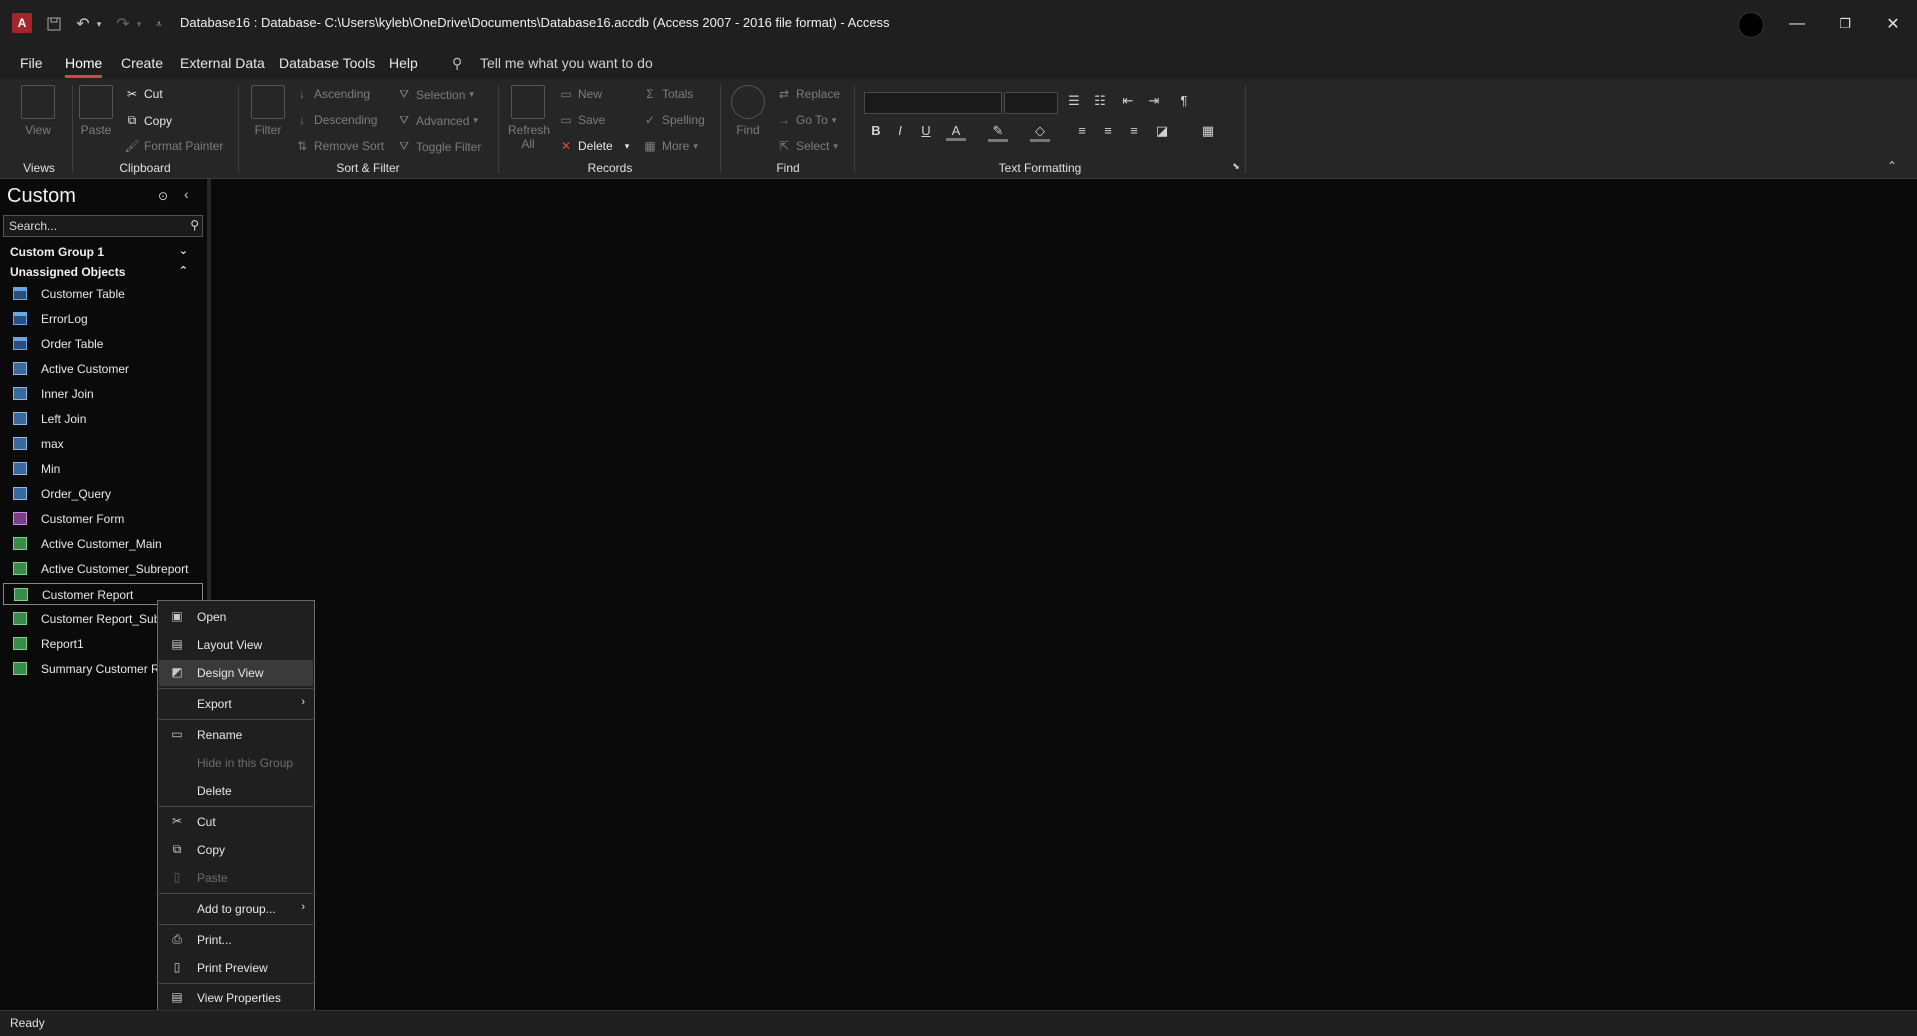  What do you see at coordinates (302, 94) in the screenshot?
I see `sort-ascending-icon: ↓` at bounding box center [302, 94].